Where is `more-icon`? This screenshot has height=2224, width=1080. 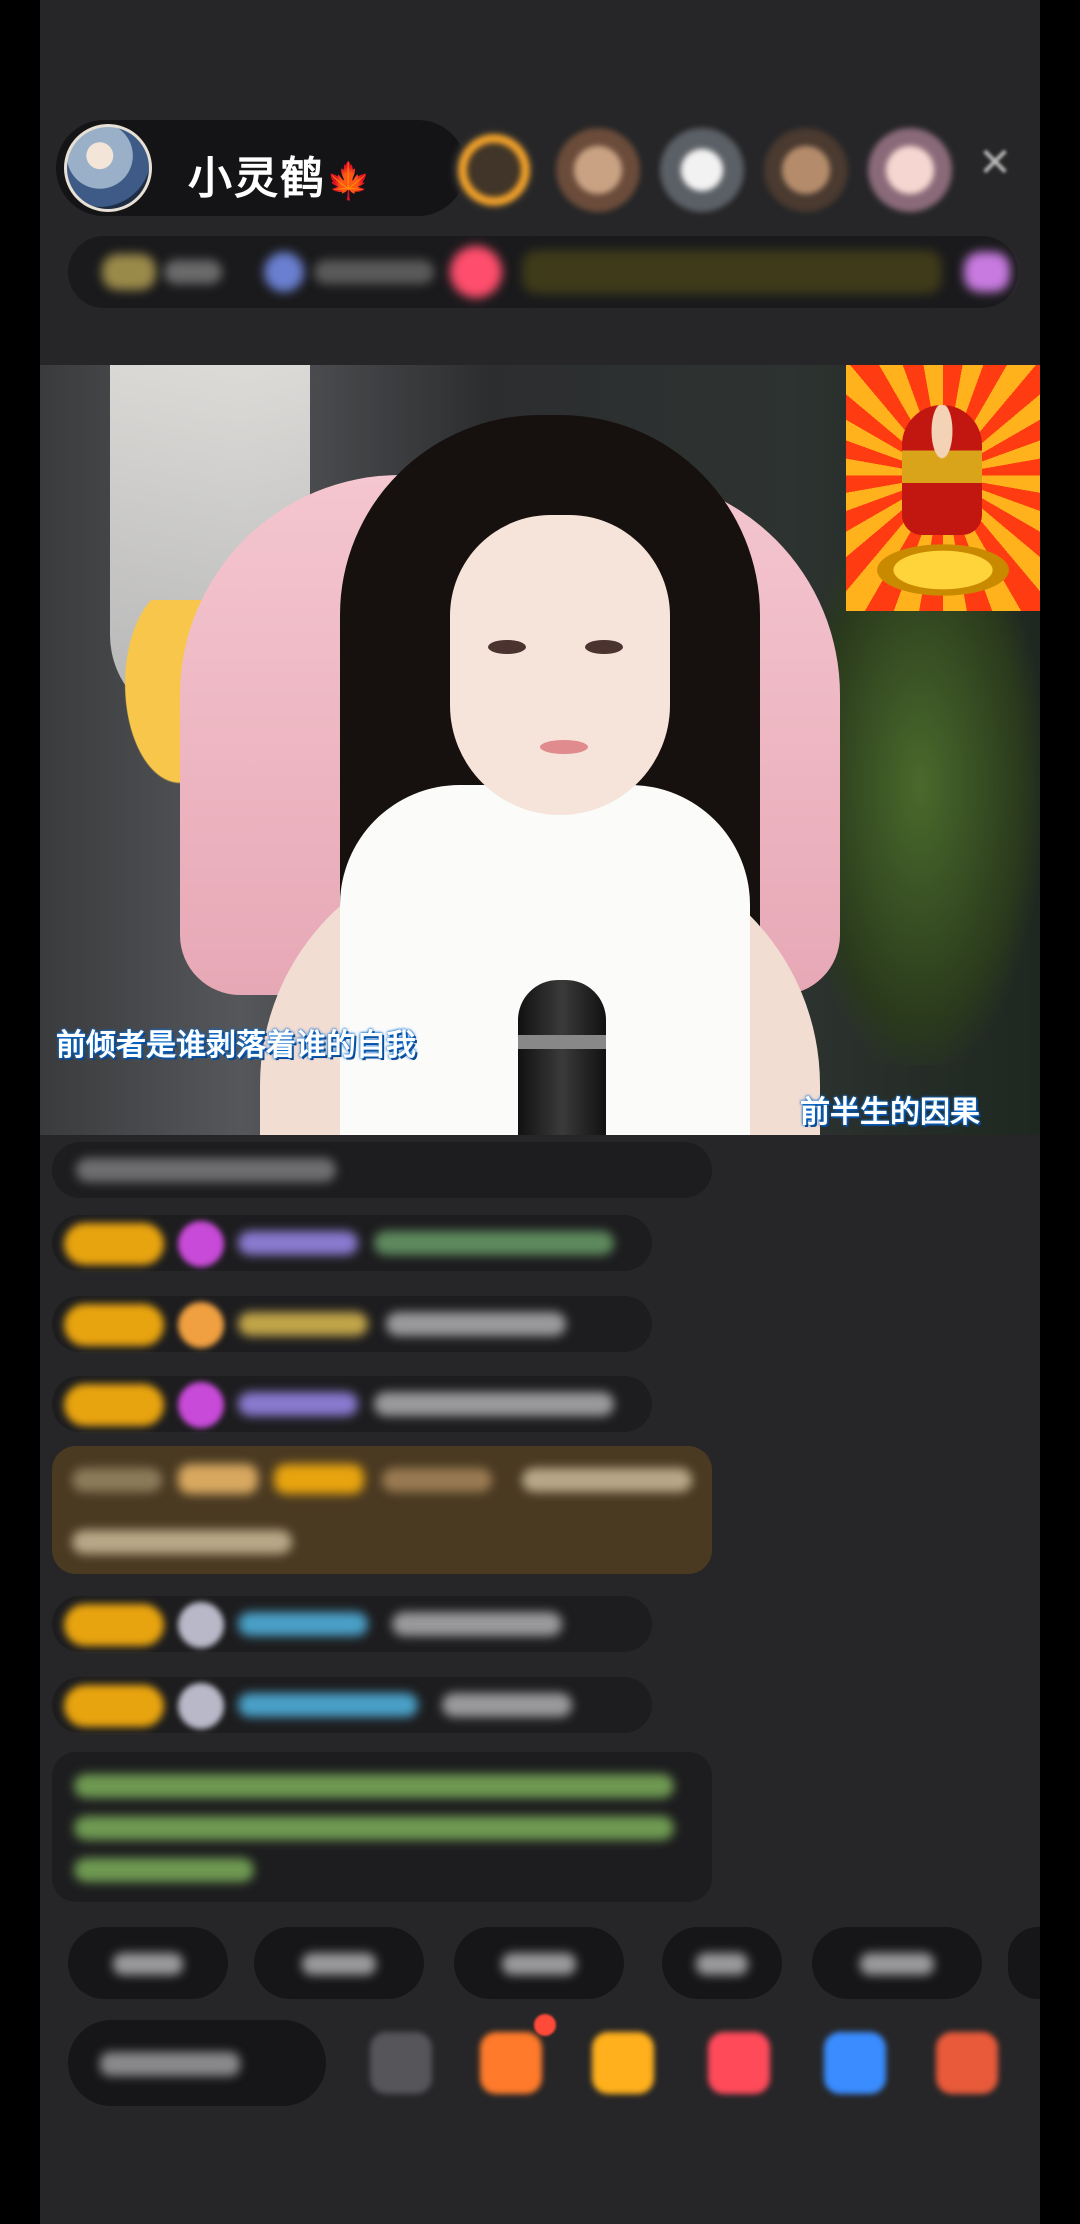 more-icon is located at coordinates (967, 2063).